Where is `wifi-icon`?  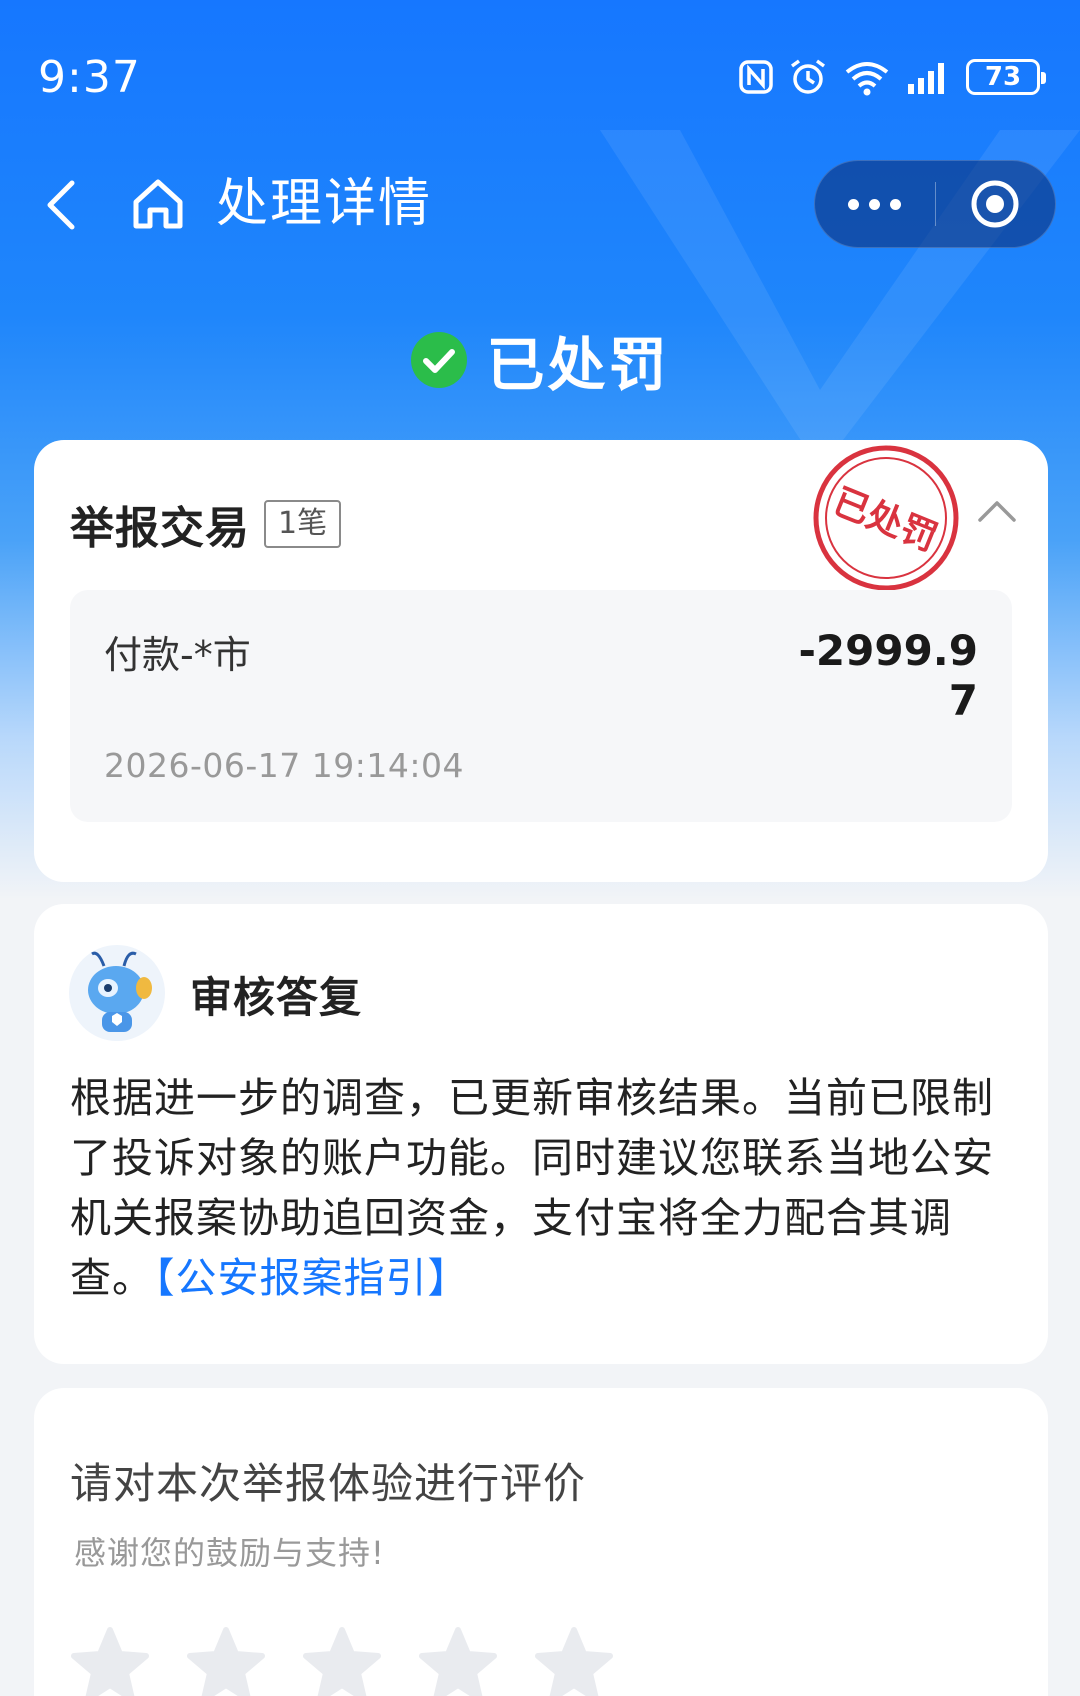 wifi-icon is located at coordinates (867, 79).